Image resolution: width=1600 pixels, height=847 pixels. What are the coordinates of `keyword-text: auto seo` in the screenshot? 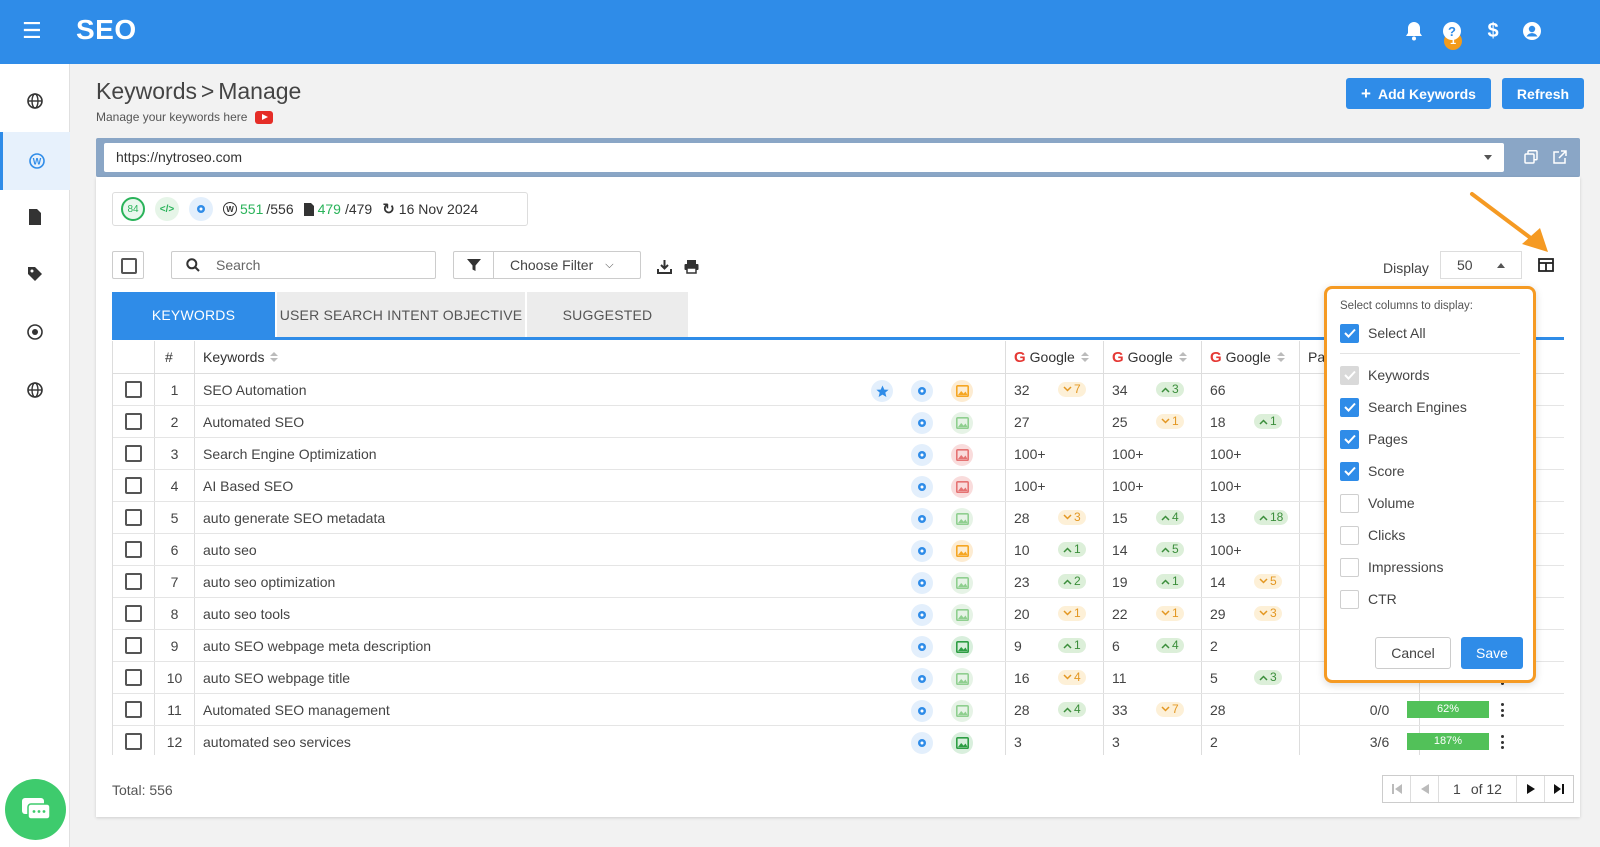 It's located at (230, 550).